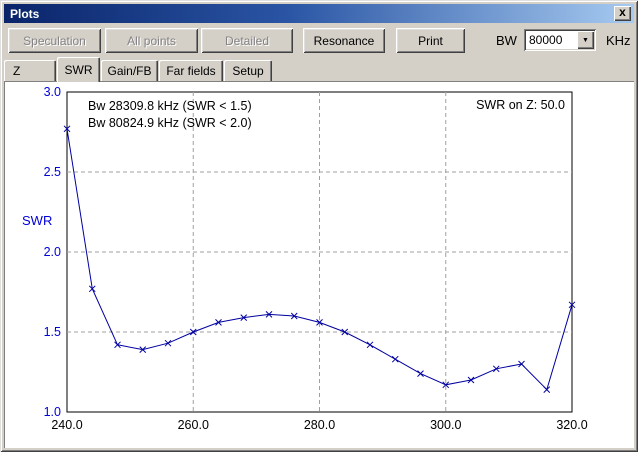  What do you see at coordinates (151, 40) in the screenshot?
I see `all-points-button: All points` at bounding box center [151, 40].